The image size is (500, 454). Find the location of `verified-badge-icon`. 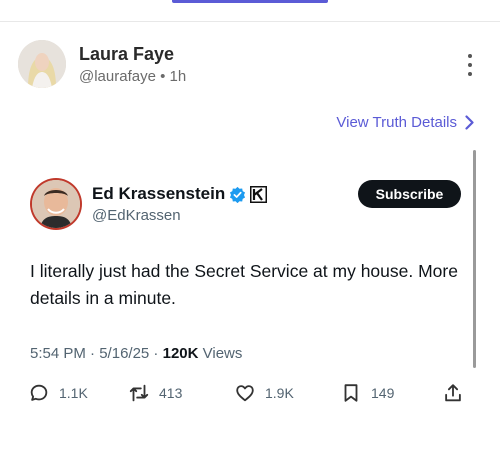

verified-badge-icon is located at coordinates (238, 194).